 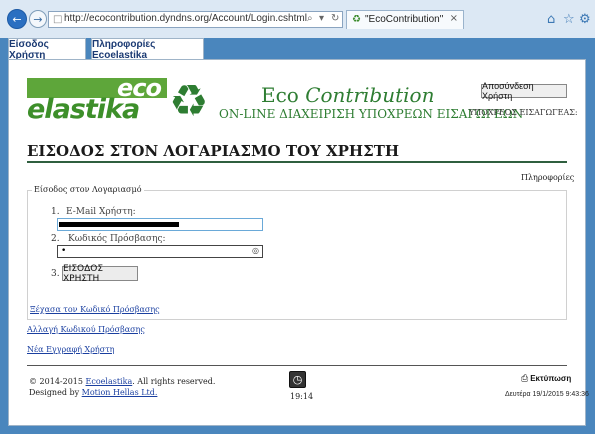 I want to click on copyright-suffix: . All rights reserved., so click(x=174, y=381).